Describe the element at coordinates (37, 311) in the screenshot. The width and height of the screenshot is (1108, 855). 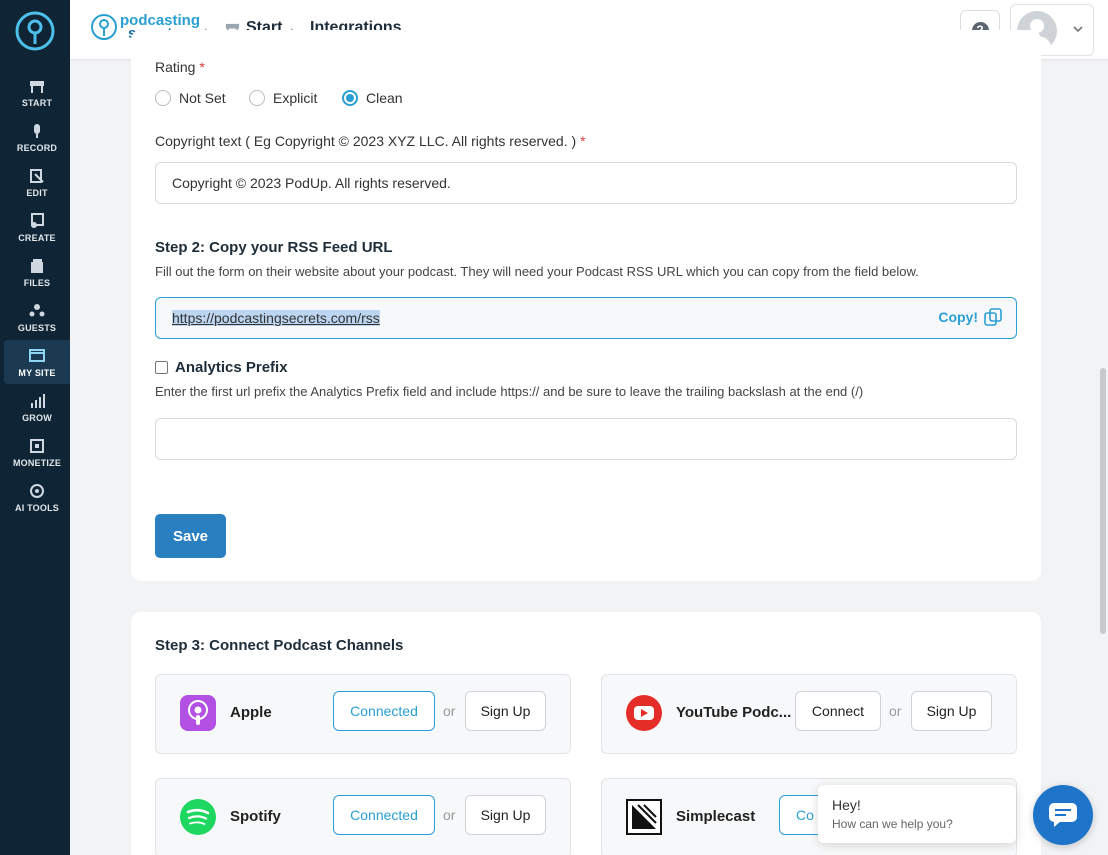
I see `guests-icon` at that location.